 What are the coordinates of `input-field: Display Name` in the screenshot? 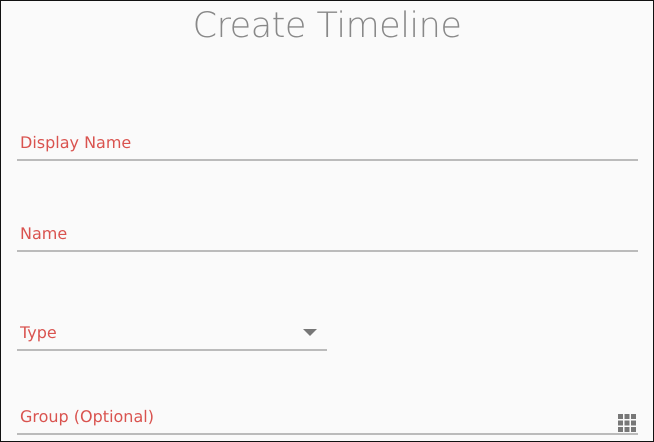 It's located at (327, 142).